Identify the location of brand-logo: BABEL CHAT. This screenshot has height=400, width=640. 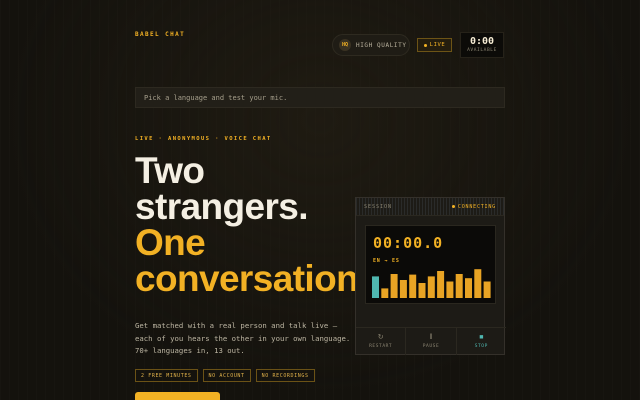
(160, 34).